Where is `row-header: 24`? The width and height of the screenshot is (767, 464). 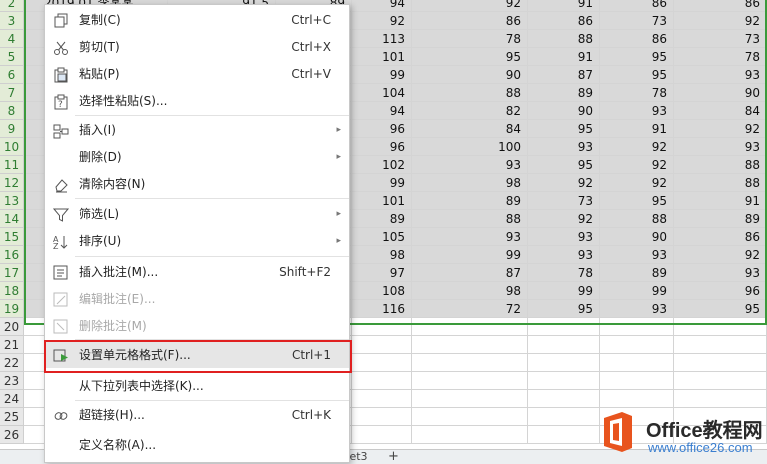
row-header: 24 is located at coordinates (12, 399).